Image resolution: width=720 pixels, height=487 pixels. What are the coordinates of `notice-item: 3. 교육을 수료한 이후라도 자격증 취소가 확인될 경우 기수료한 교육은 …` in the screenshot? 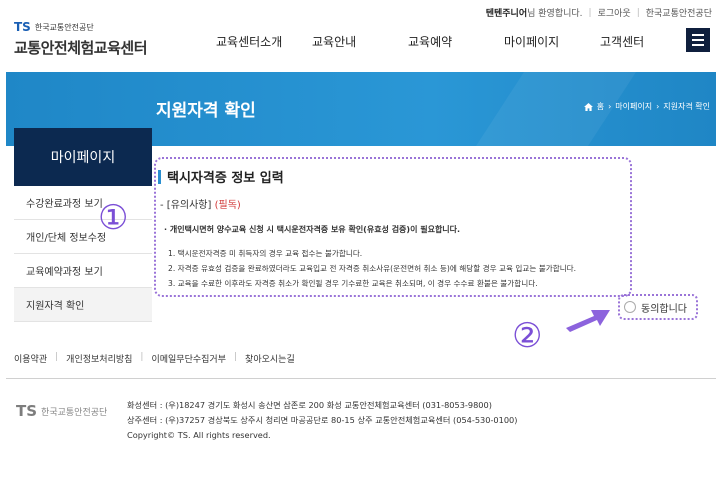 It's located at (353, 283).